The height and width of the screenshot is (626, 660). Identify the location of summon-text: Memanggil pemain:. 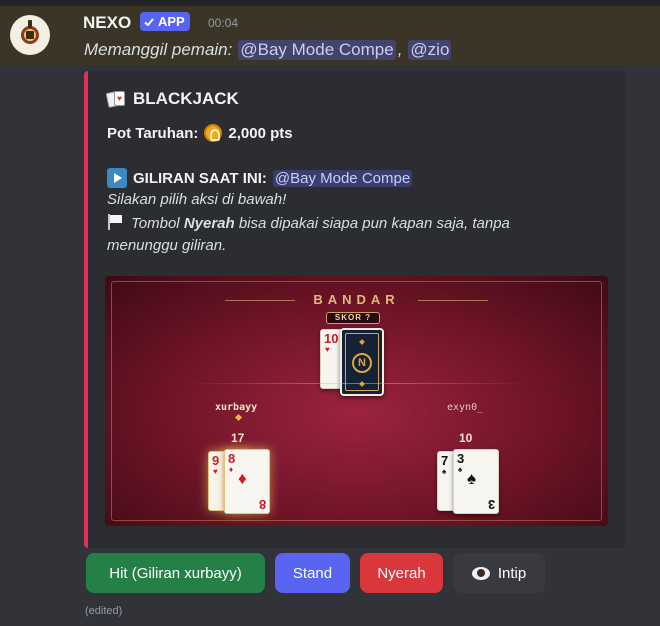
(158, 49).